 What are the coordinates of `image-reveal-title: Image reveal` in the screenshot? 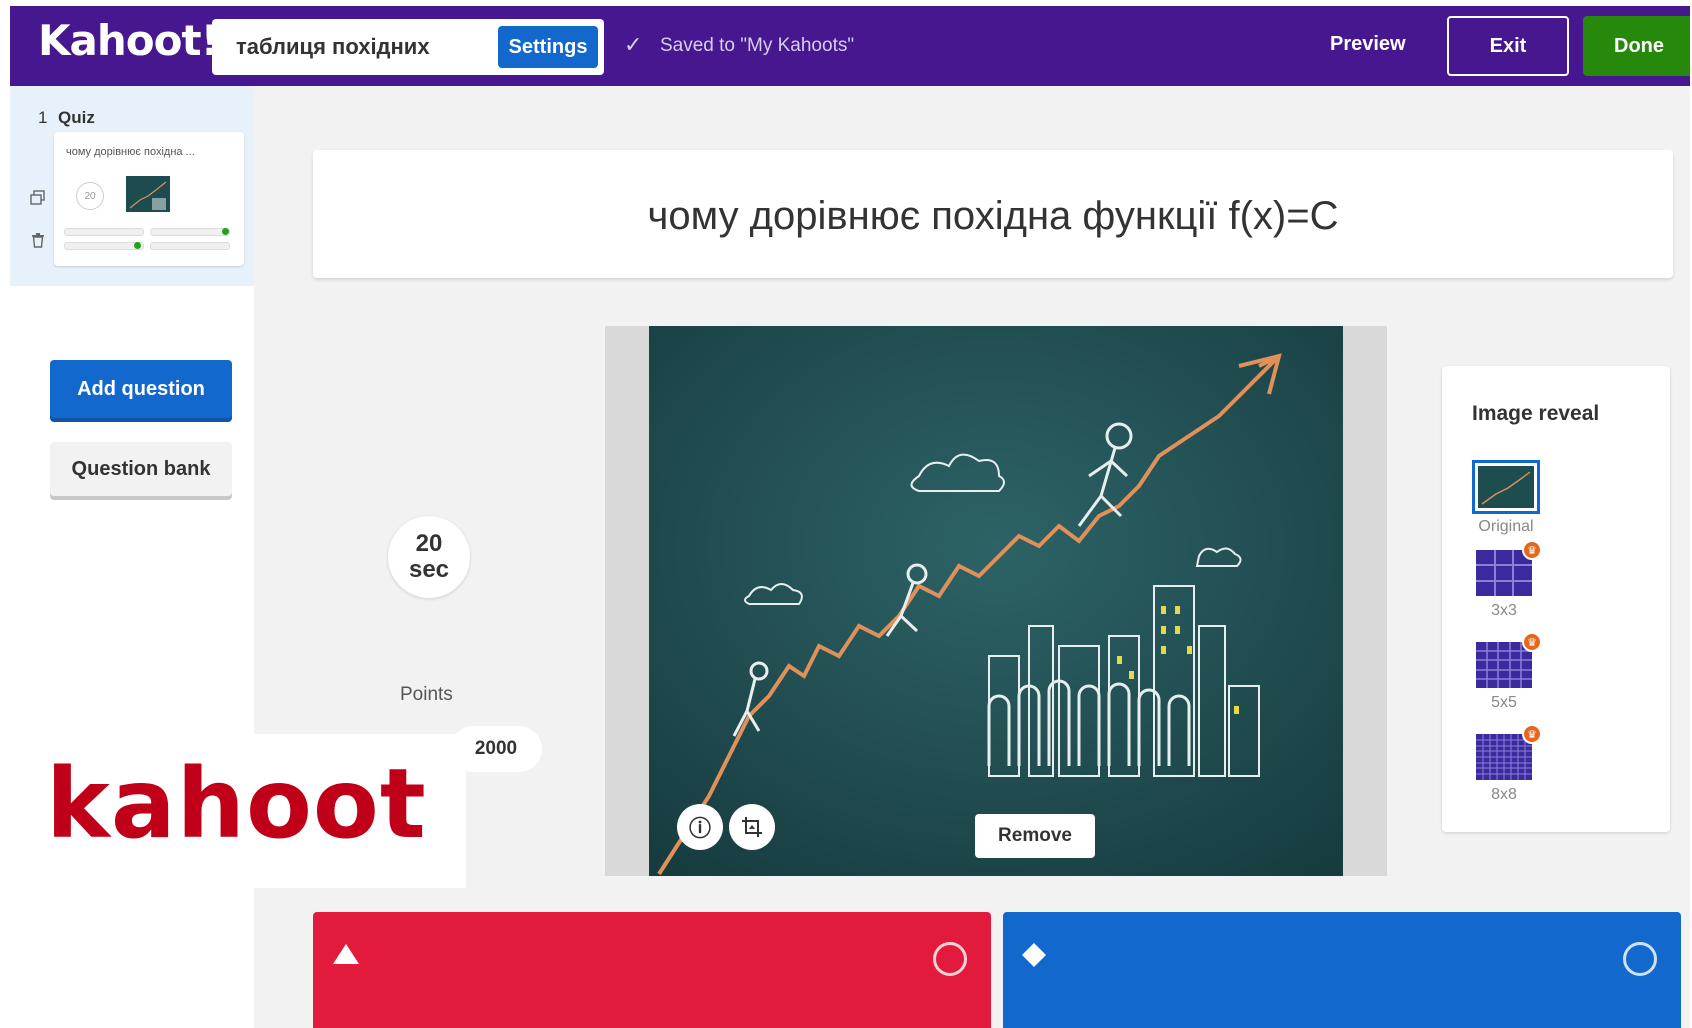 It's located at (1536, 413).